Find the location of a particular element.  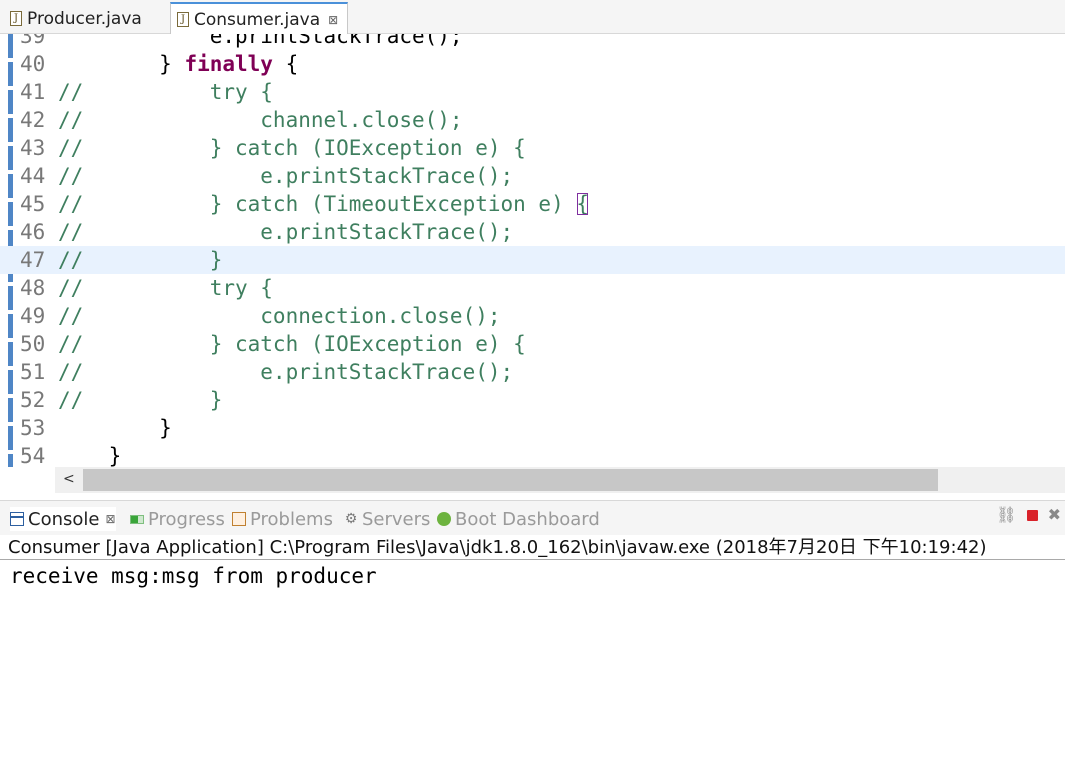

code-text: // channel.close(); is located at coordinates (260, 120).